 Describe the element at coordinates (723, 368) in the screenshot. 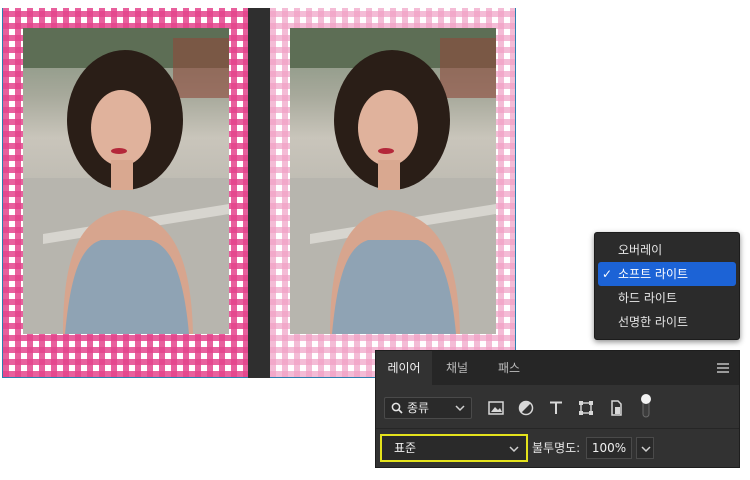

I see `panel-menu-icon` at that location.